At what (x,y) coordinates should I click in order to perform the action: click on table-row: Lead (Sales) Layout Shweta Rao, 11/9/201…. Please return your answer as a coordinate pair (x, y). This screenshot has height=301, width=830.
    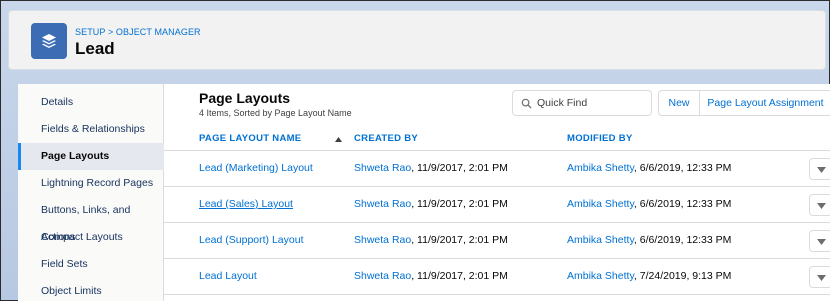
    Looking at the image, I should click on (497, 205).